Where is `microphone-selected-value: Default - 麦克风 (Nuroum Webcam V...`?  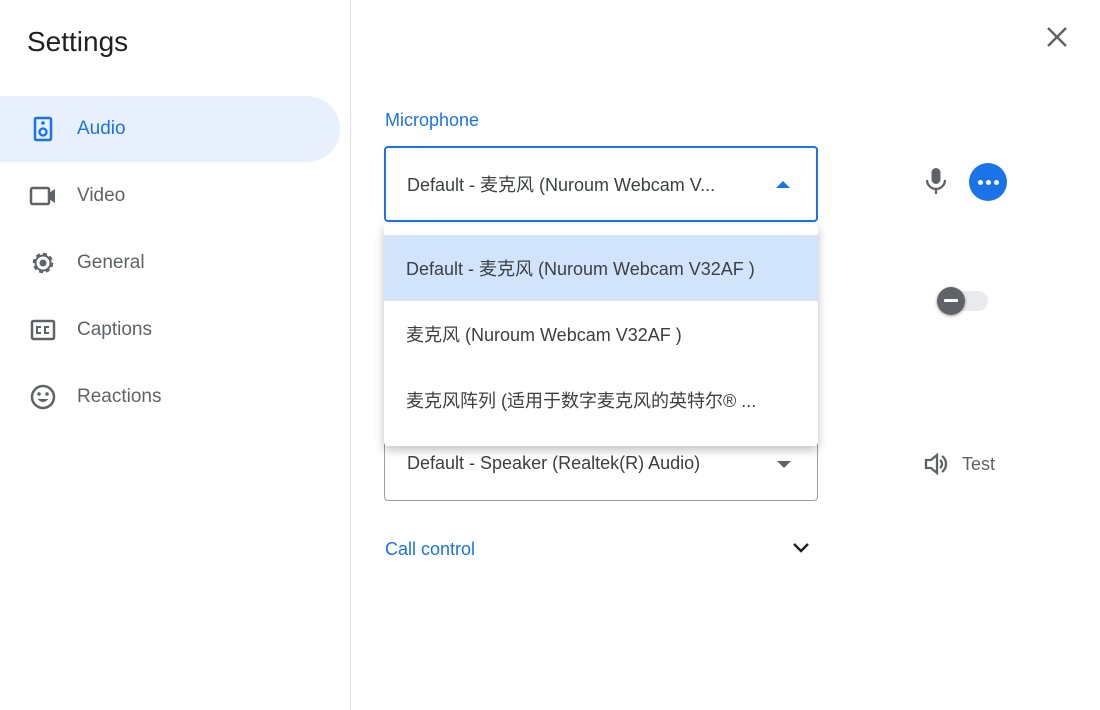 microphone-selected-value: Default - 麦克风 (Nuroum Webcam V... is located at coordinates (561, 185).